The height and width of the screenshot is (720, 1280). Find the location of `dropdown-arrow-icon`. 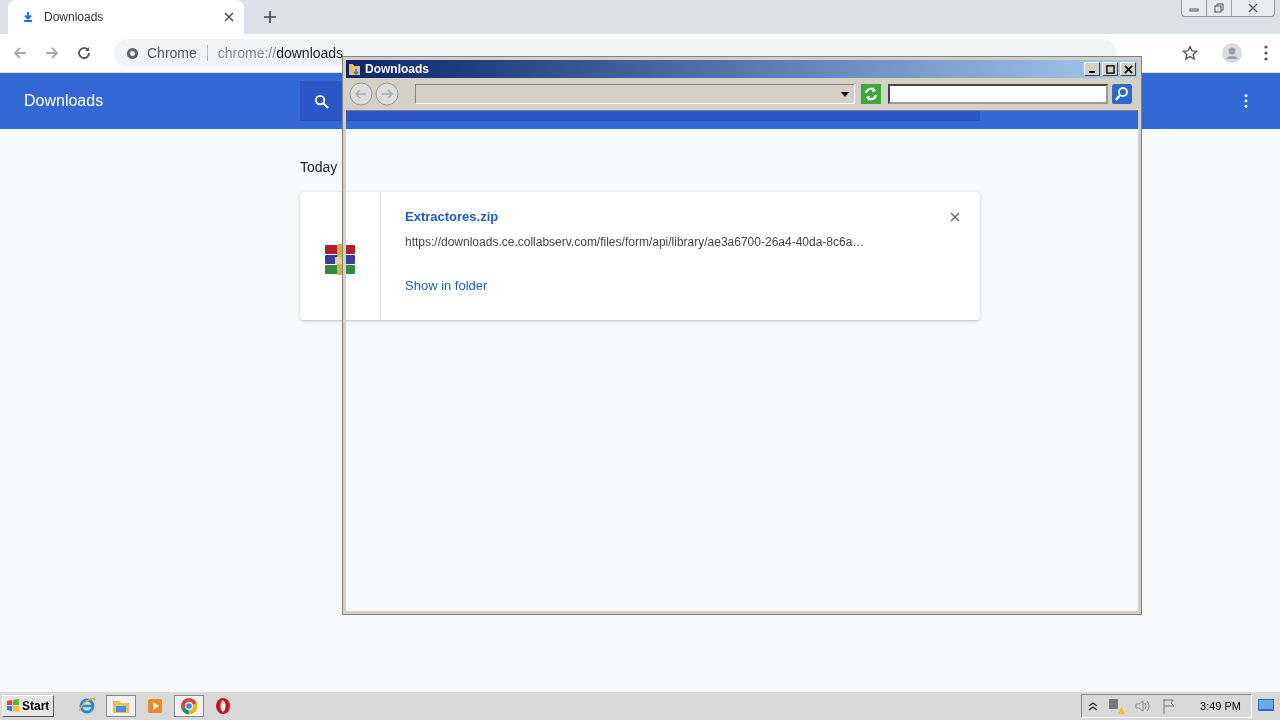

dropdown-arrow-icon is located at coordinates (845, 94).